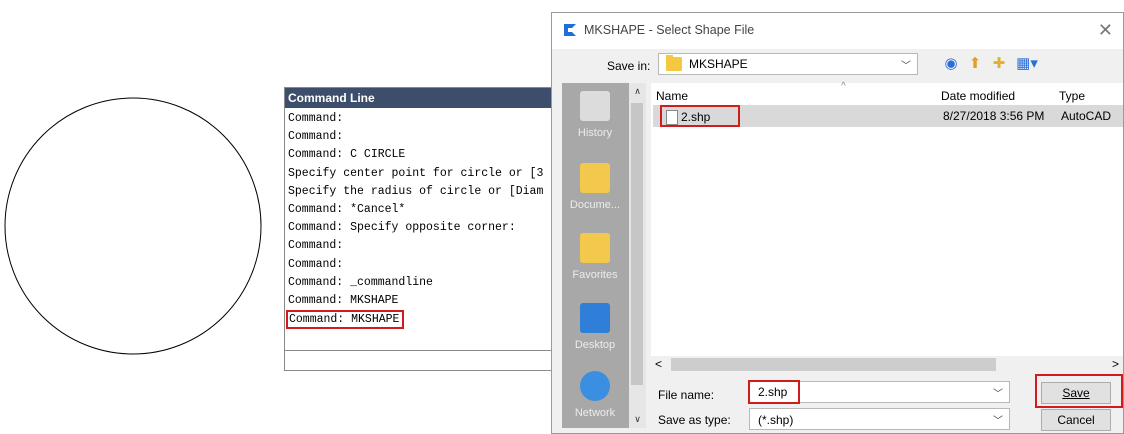 This screenshot has height=434, width=1124. I want to click on command-history-line: Command: C CIRCLE, so click(347, 155).